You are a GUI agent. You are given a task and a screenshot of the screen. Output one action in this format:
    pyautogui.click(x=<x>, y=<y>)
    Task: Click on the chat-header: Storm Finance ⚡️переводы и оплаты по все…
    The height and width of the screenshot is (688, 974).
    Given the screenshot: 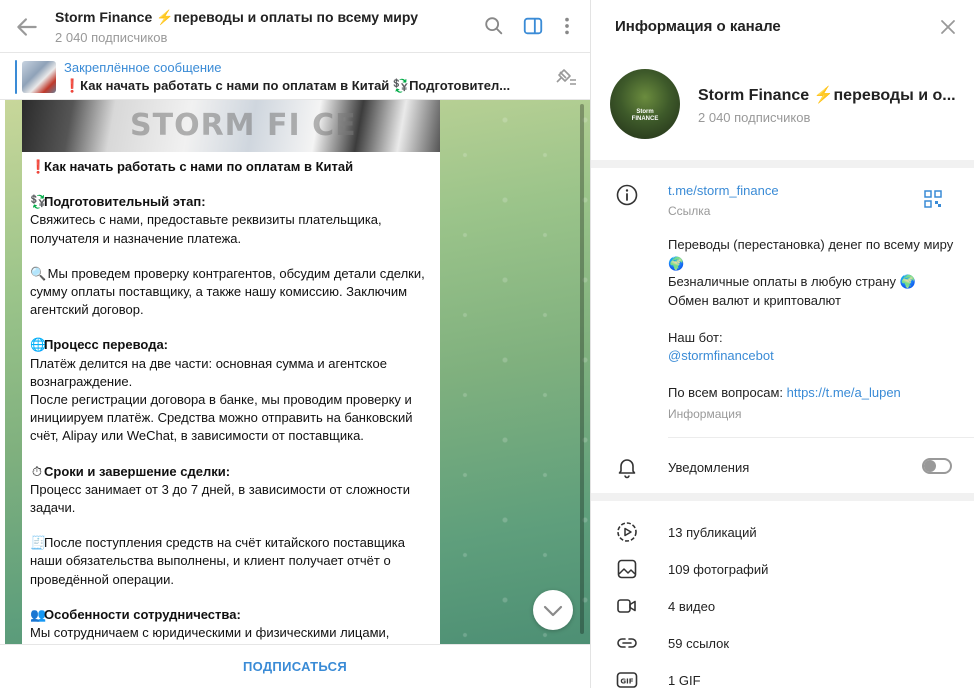 What is the action you would take?
    pyautogui.click(x=295, y=26)
    